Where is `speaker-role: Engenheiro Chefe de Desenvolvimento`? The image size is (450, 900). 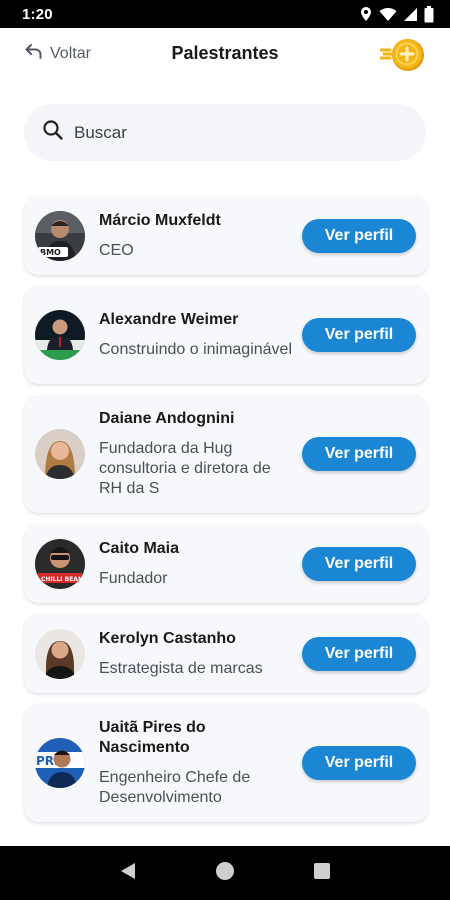
speaker-role: Engenheiro Chefe de Desenvolvimento is located at coordinates (175, 787).